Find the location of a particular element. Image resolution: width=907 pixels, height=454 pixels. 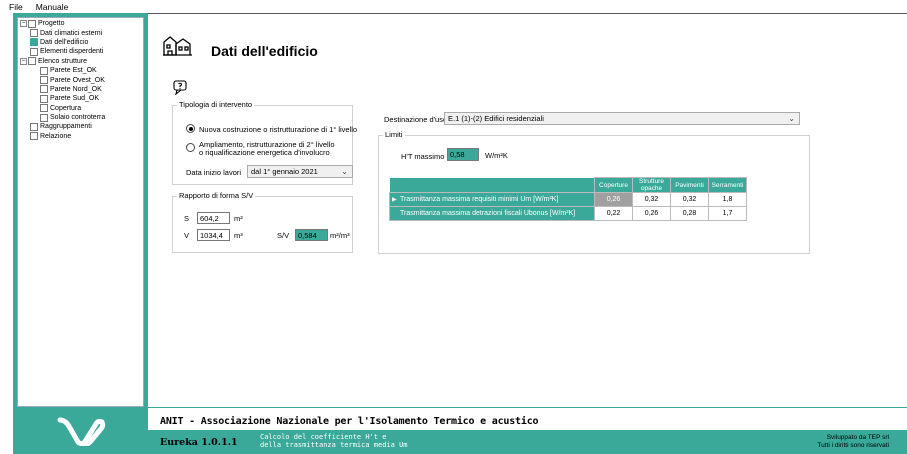

v-unit: m³ is located at coordinates (238, 235).